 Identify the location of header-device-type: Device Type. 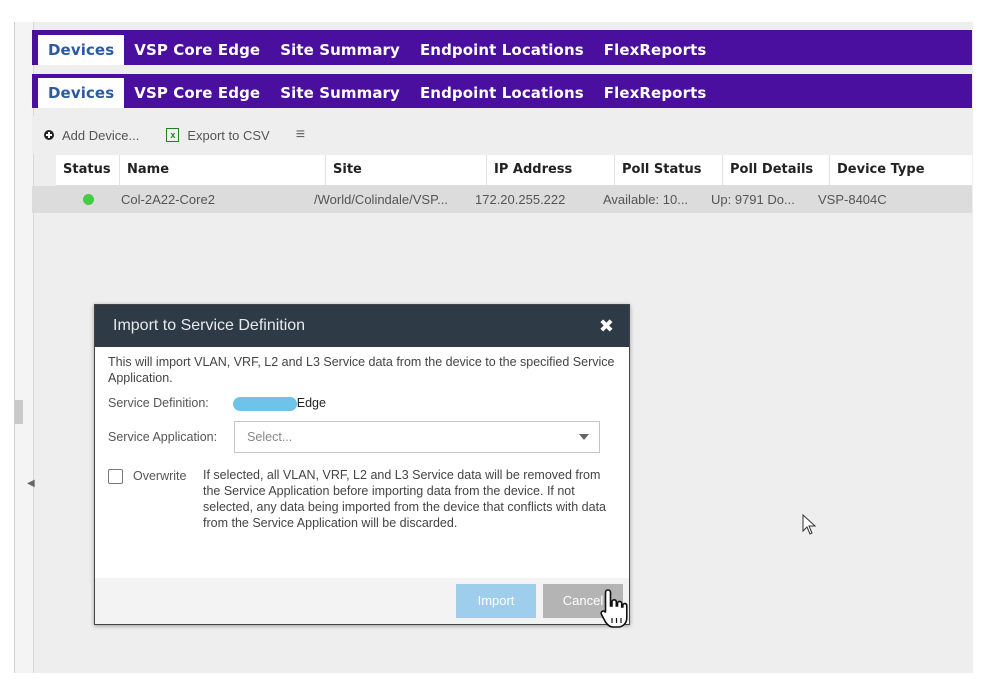
(901, 170).